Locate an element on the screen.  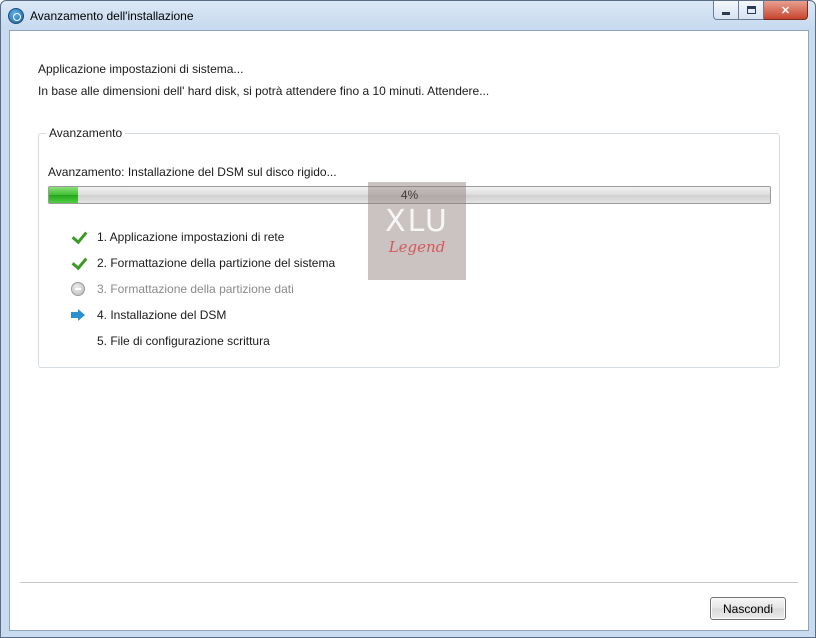
window-title: Avanzamento dell'installazione is located at coordinates (112, 16).